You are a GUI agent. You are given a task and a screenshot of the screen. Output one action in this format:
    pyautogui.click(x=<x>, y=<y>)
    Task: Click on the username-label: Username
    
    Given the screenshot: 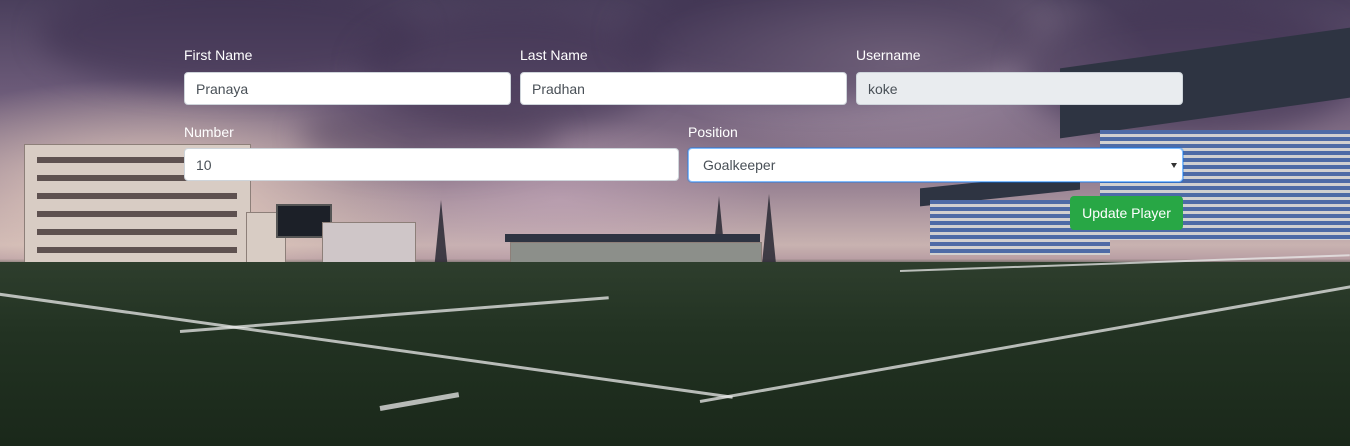 What is the action you would take?
    pyautogui.click(x=888, y=55)
    